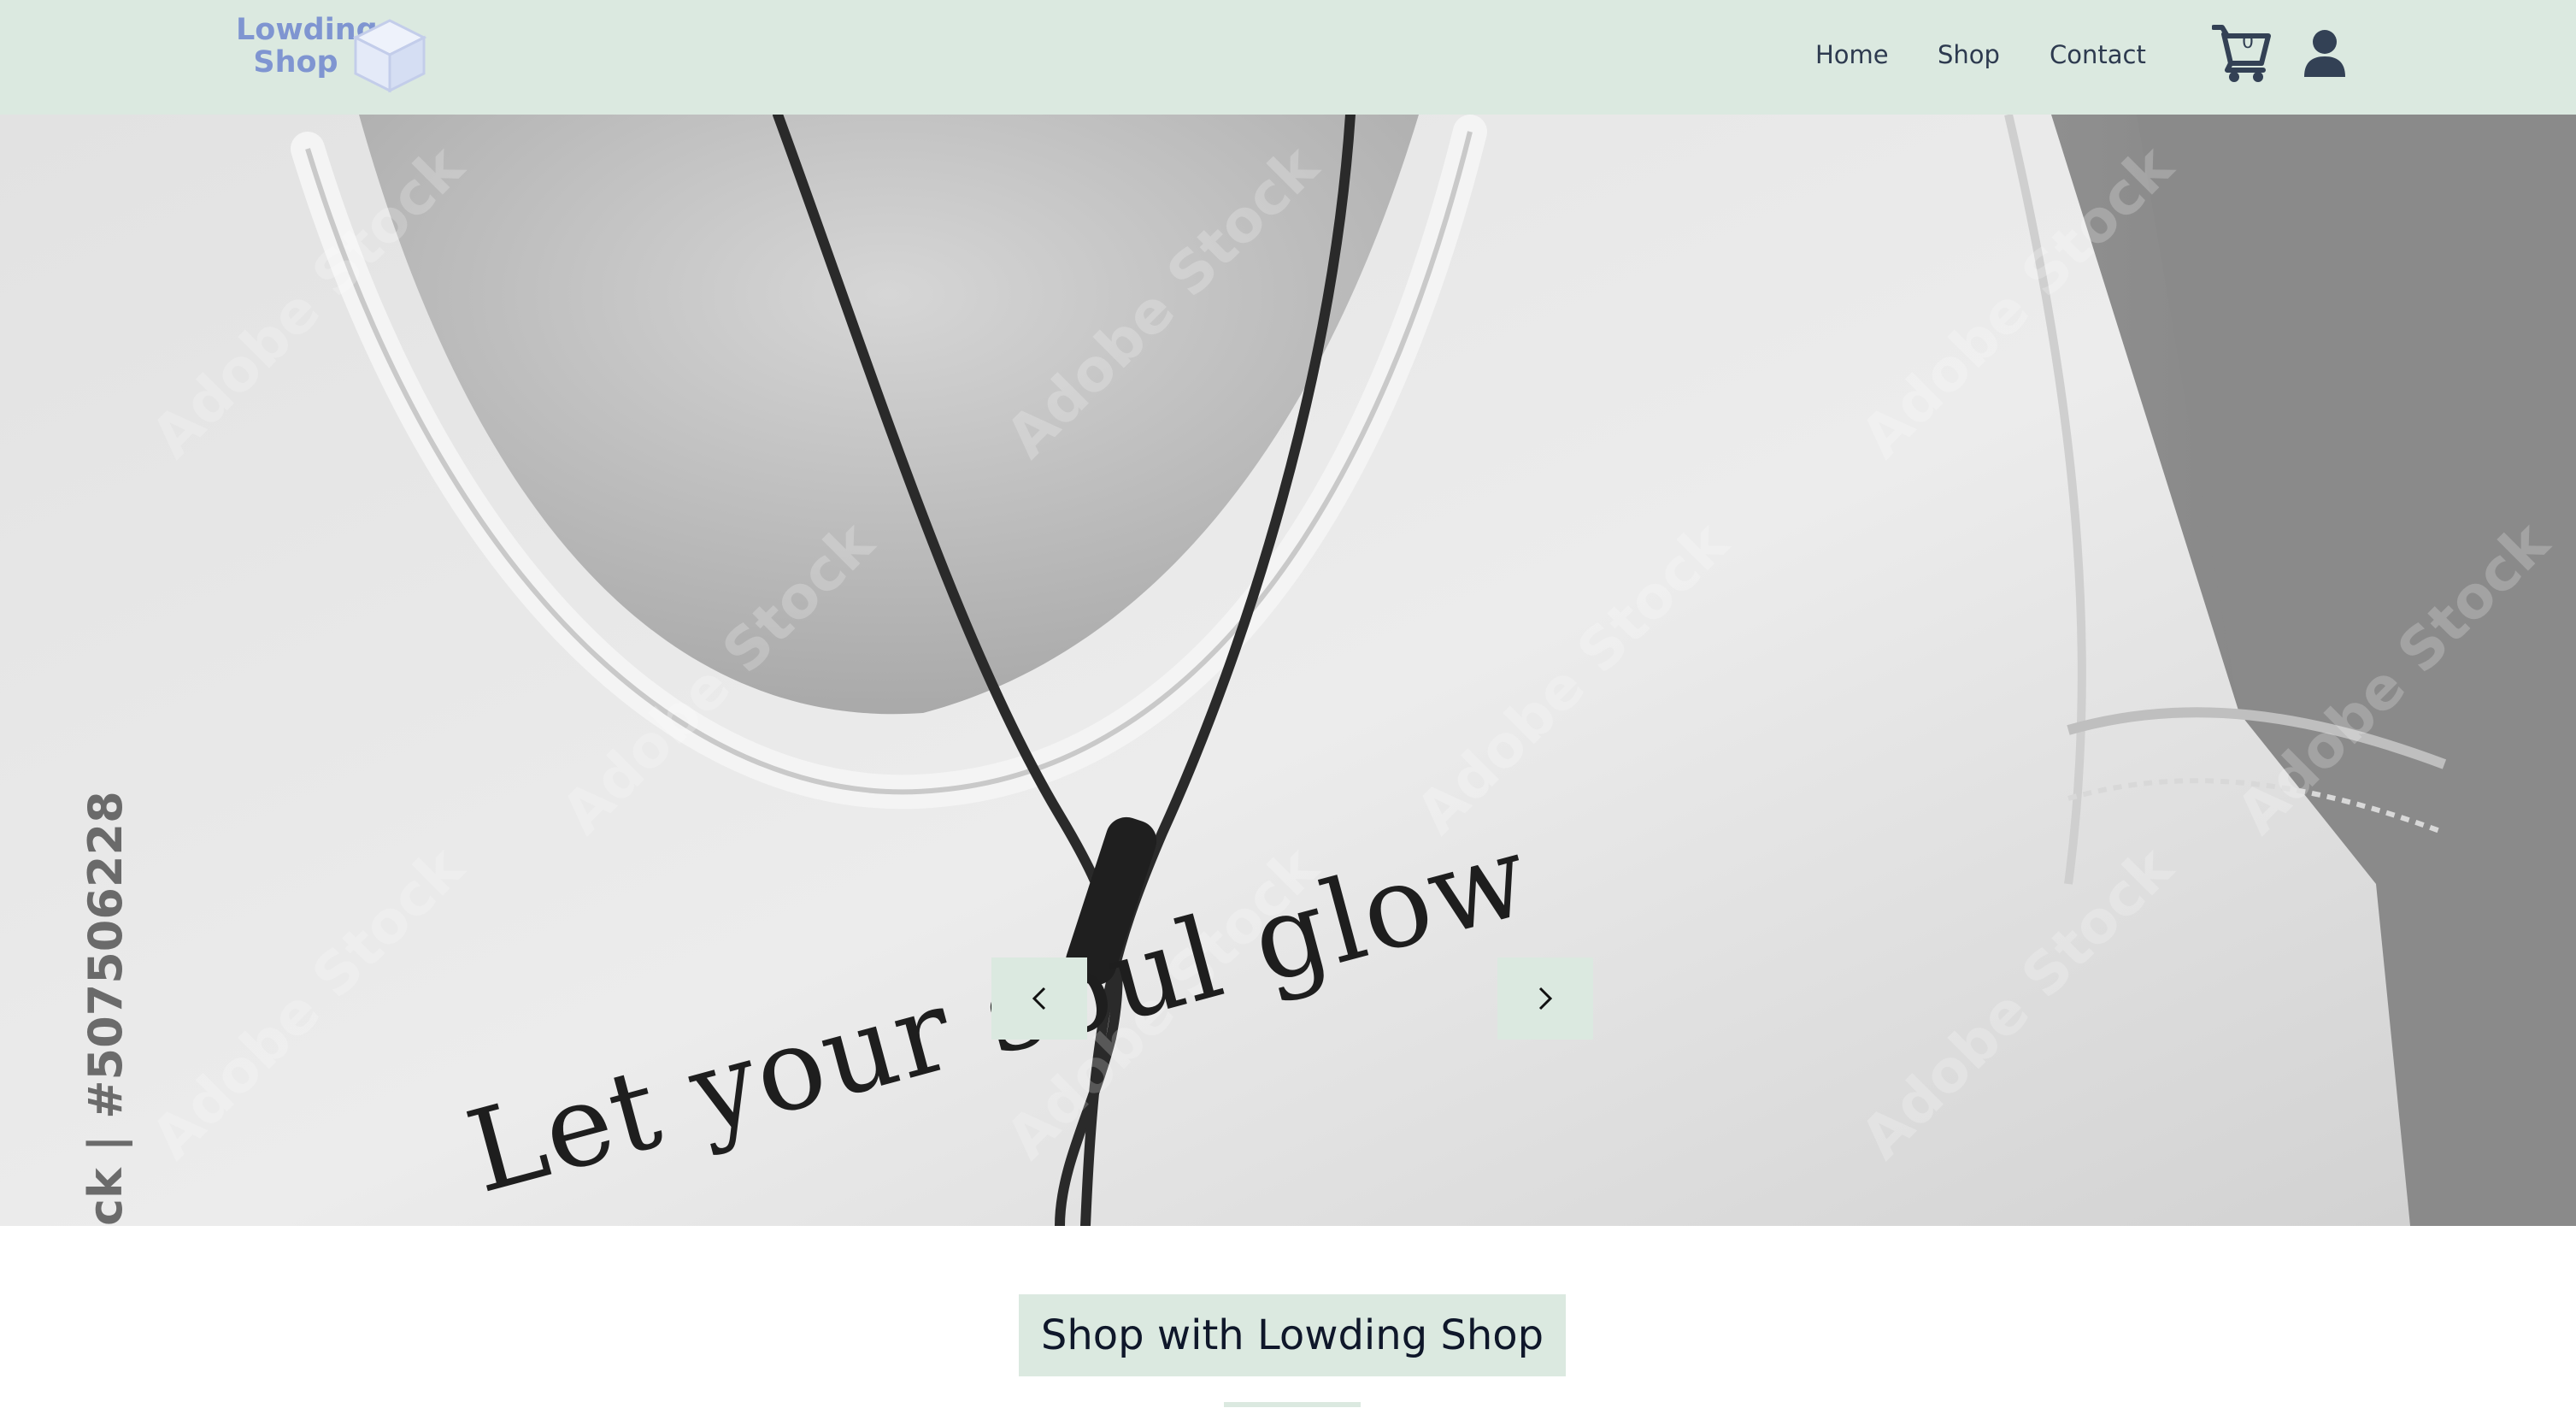 The height and width of the screenshot is (1414, 2576). What do you see at coordinates (295, 63) in the screenshot?
I see `logo-line-2: Shop` at bounding box center [295, 63].